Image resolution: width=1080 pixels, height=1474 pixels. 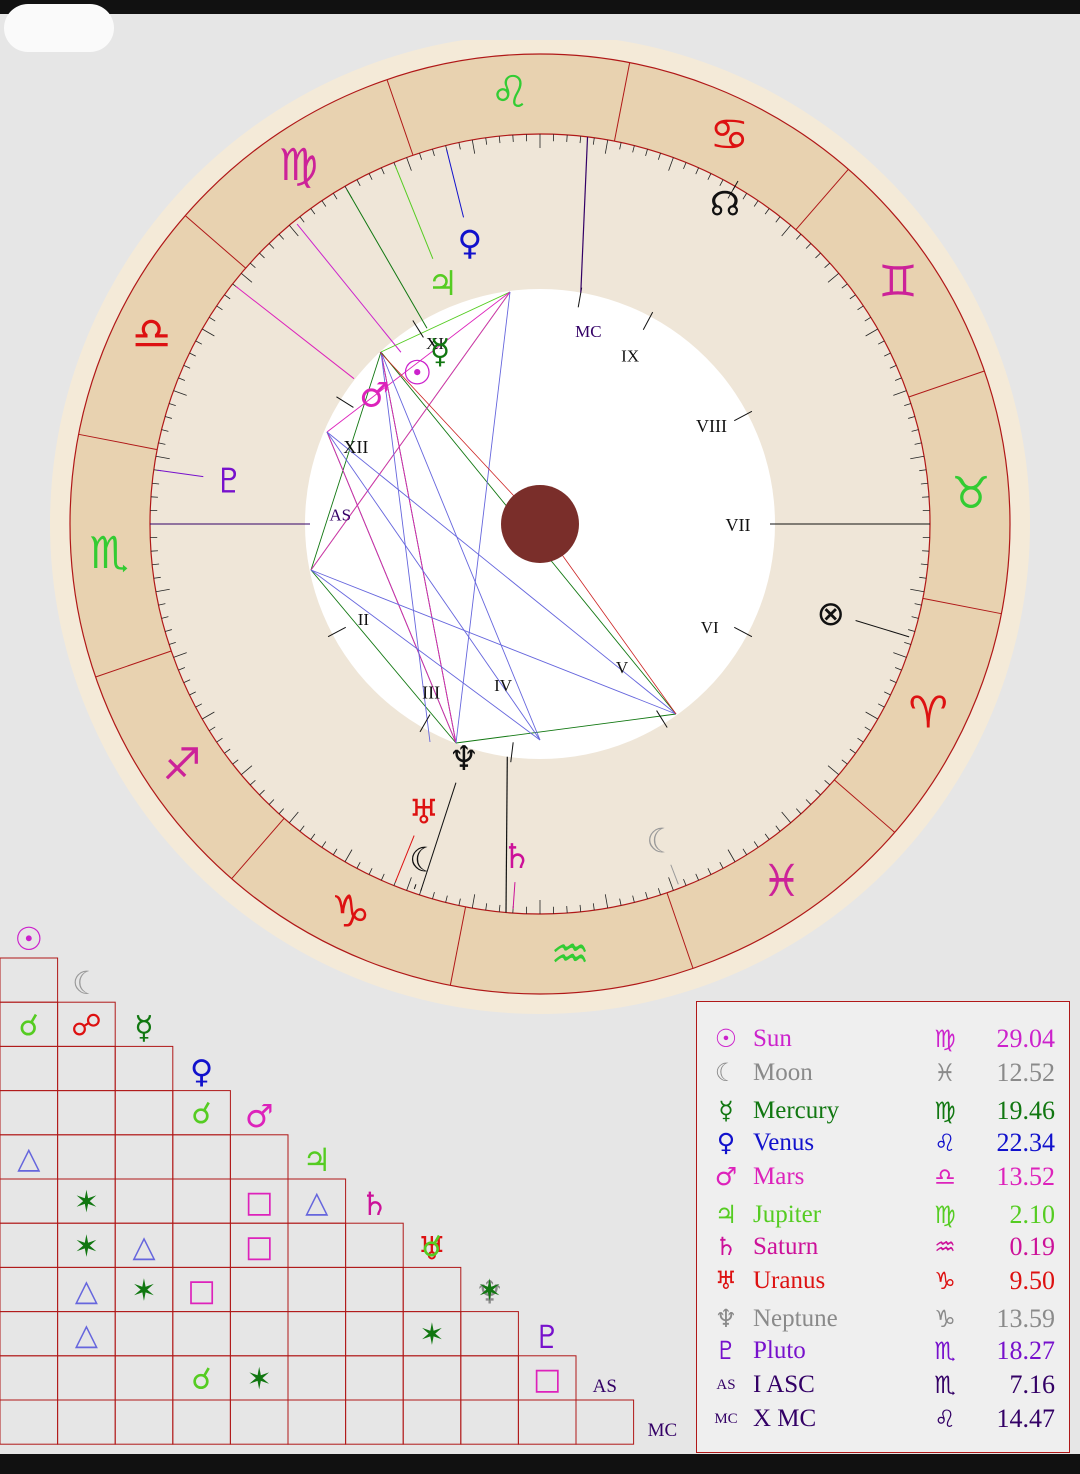 I want to click on sagittarius-icon: ♐, so click(x=181, y=765).